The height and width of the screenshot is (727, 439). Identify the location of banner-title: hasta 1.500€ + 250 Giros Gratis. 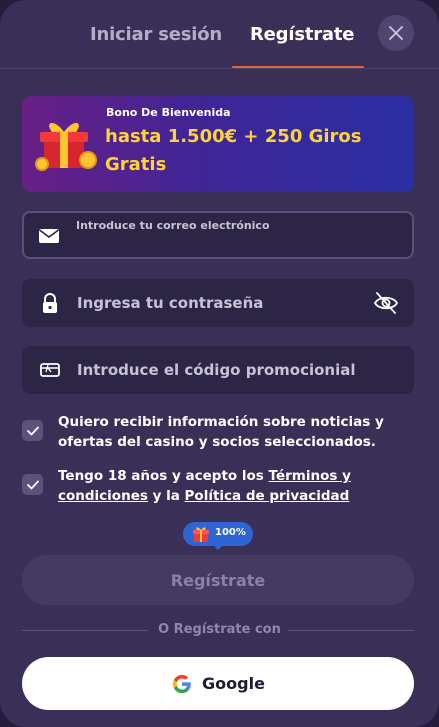
(233, 150).